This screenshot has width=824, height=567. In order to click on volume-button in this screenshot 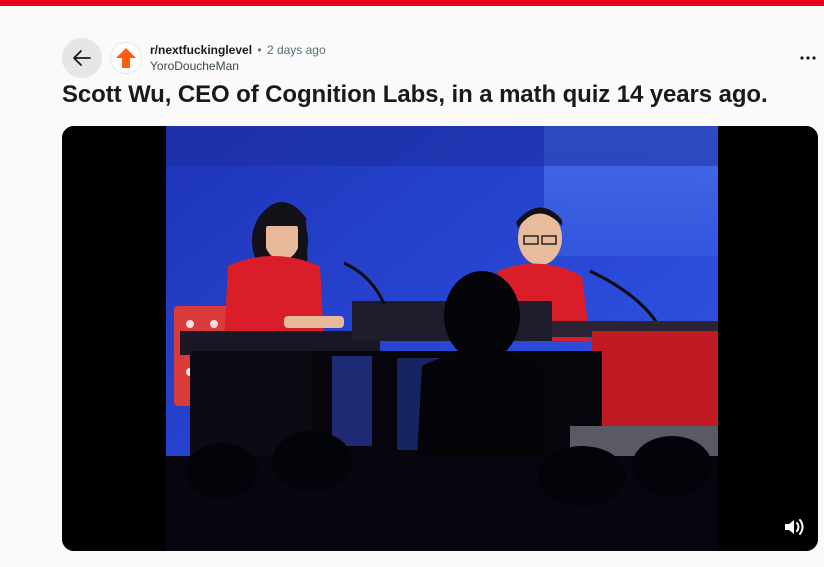, I will do `click(794, 527)`.